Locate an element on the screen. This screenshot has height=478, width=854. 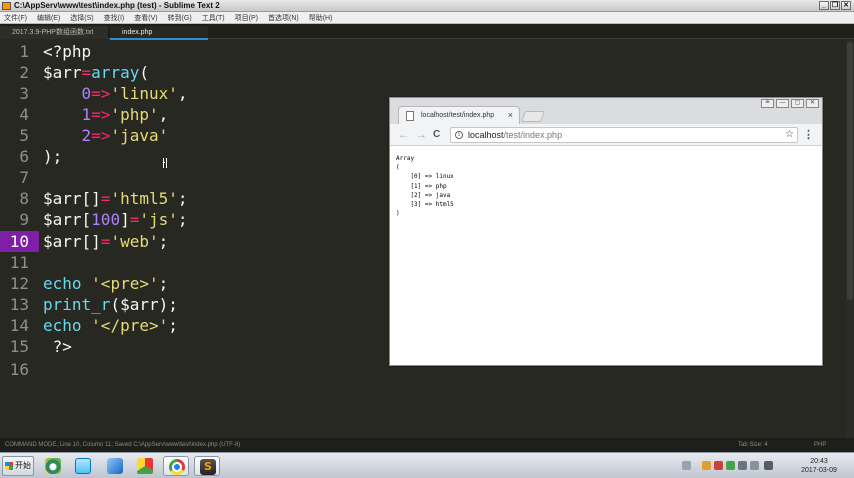
line-number: 5 is located at coordinates (24, 135).